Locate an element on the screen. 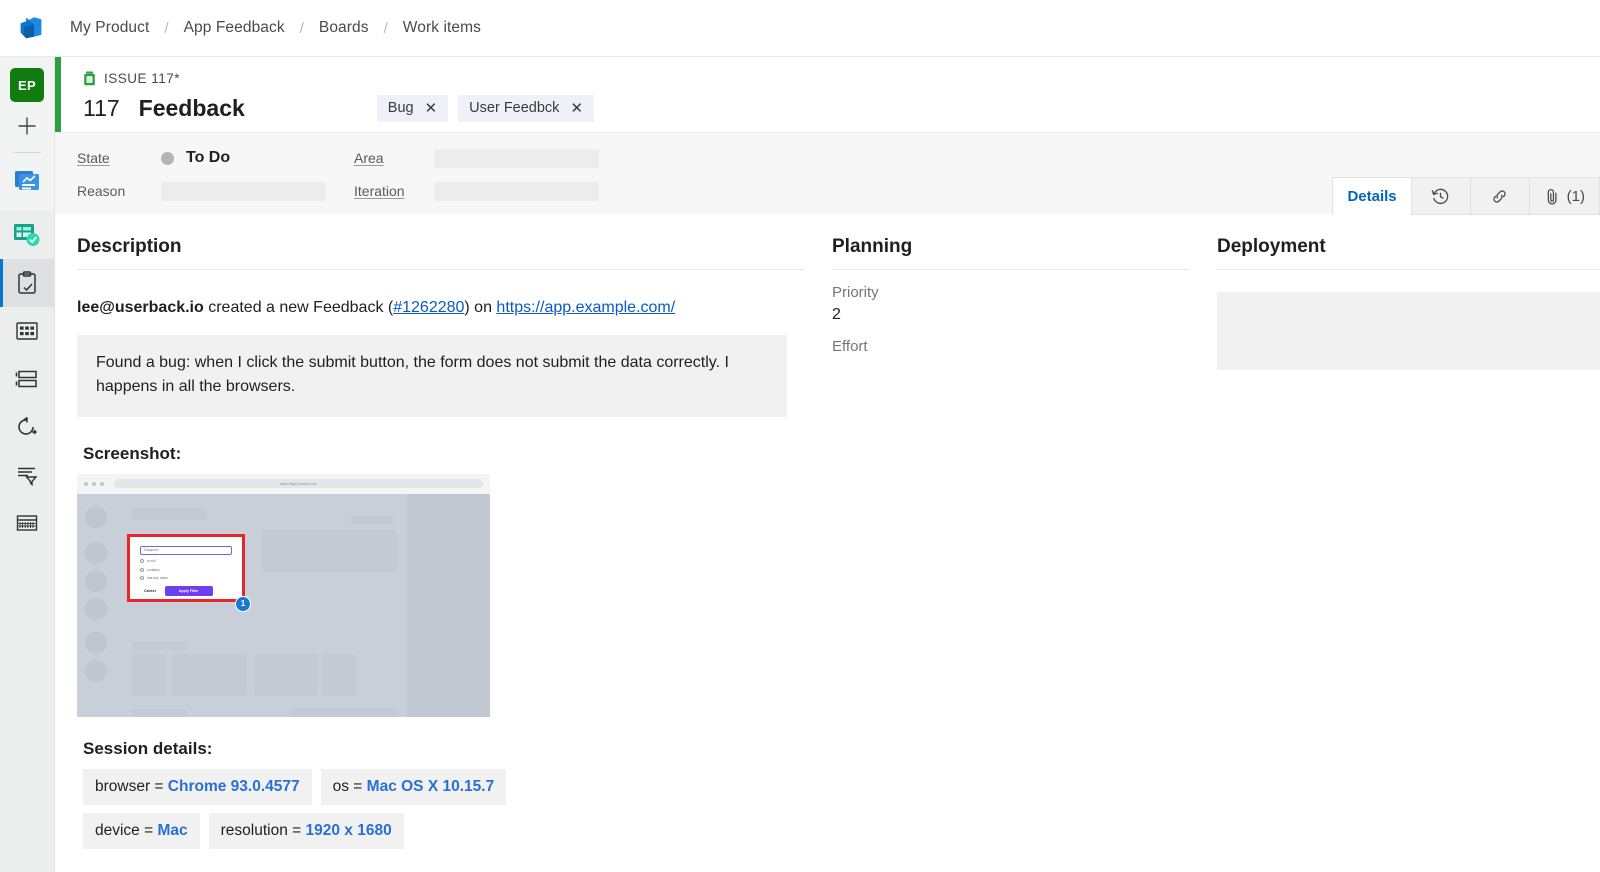  dialog-text-input: Datapoint is located at coordinates (186, 550).